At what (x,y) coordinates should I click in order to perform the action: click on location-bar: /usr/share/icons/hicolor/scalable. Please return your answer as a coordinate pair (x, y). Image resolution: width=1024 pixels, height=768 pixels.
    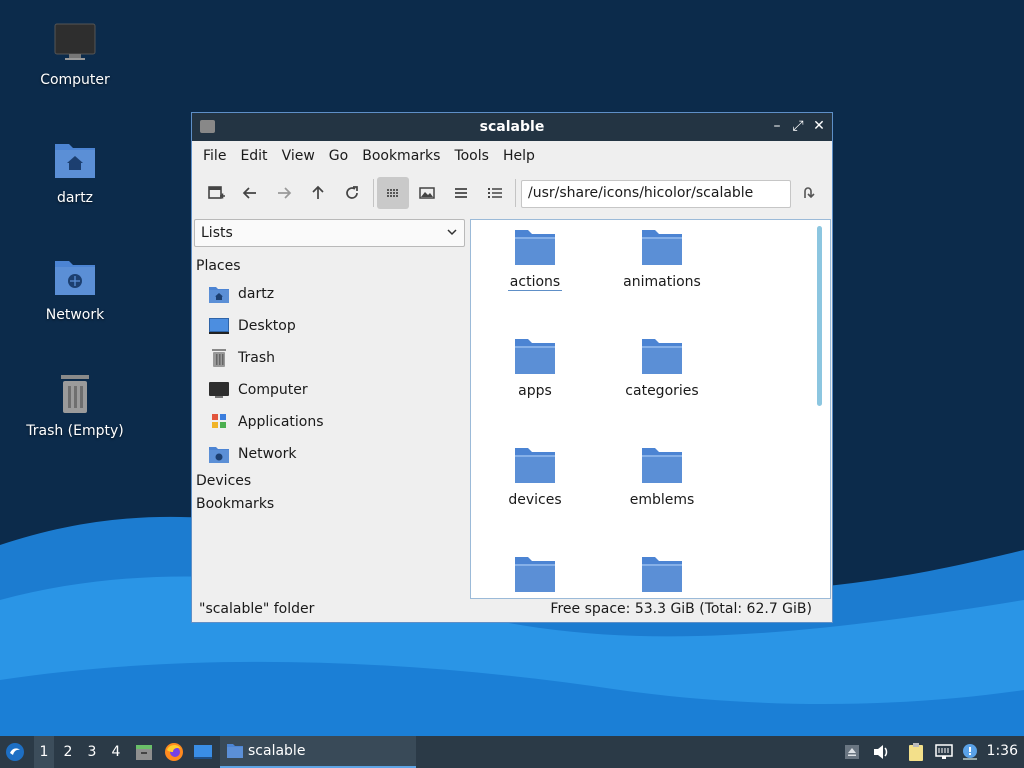
    Looking at the image, I should click on (656, 194).